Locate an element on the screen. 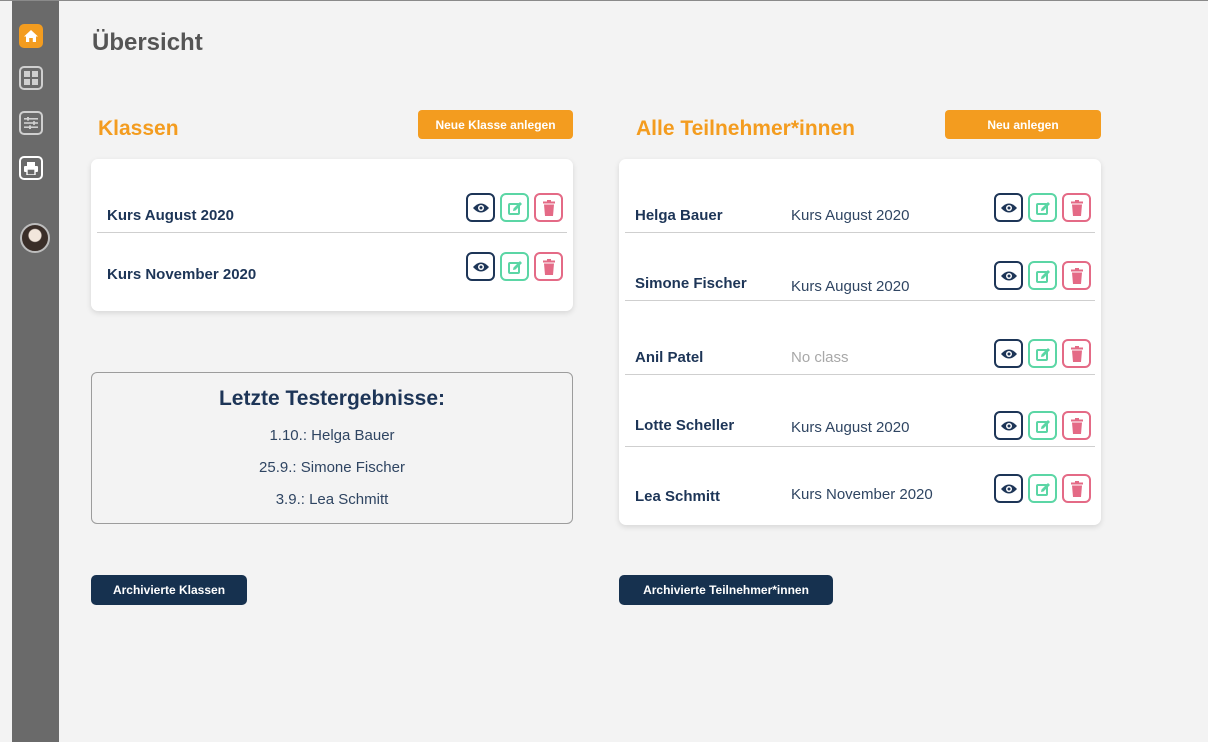 The image size is (1208, 742). new-class-button: Neue Klasse anlegen is located at coordinates (495, 124).